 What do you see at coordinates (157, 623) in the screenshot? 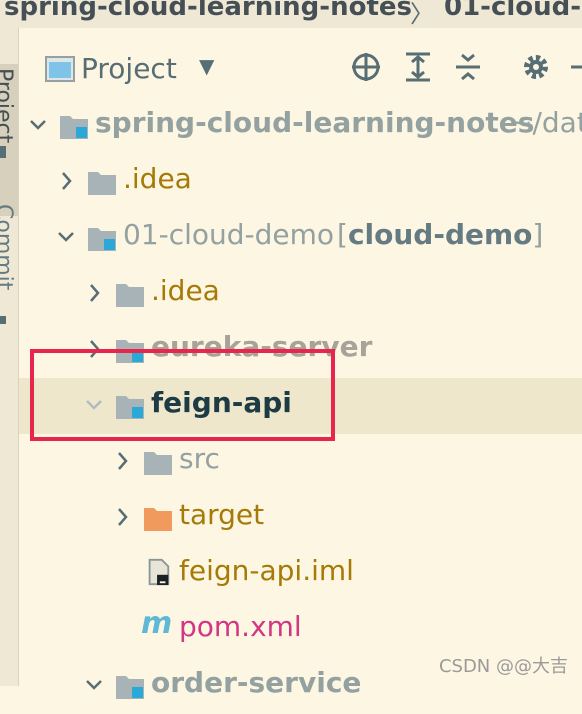
I see `maven-icon: m` at bounding box center [157, 623].